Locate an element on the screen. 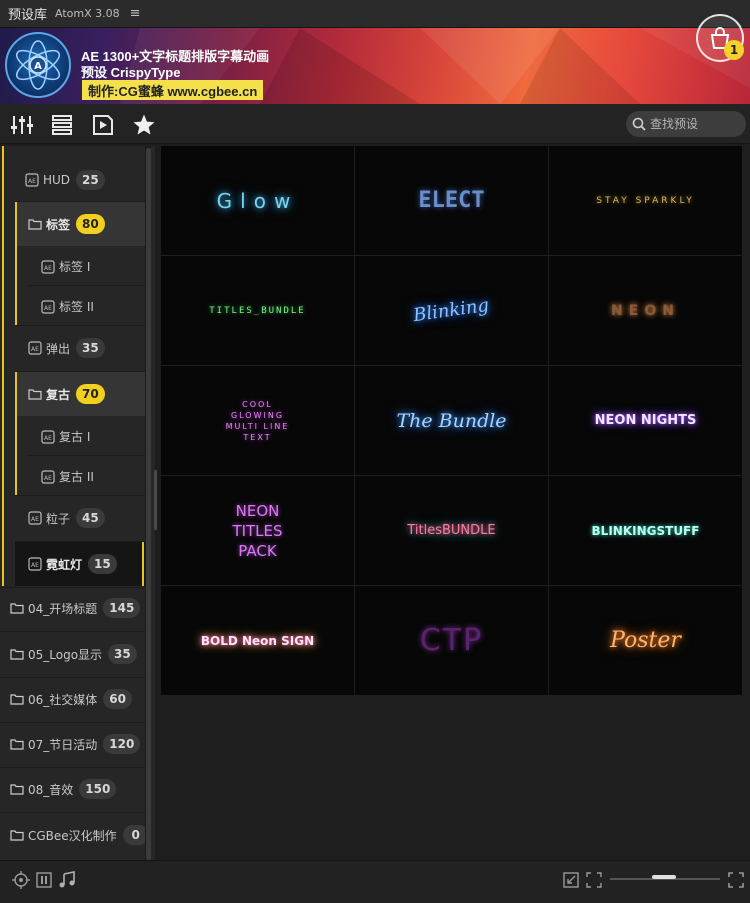 The width and height of the screenshot is (750, 903). sidebar-item-06-social-media: 06_社交媒体 60 is located at coordinates (71, 699).